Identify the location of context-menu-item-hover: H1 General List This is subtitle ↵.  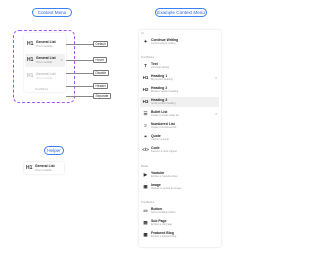
(45, 60).